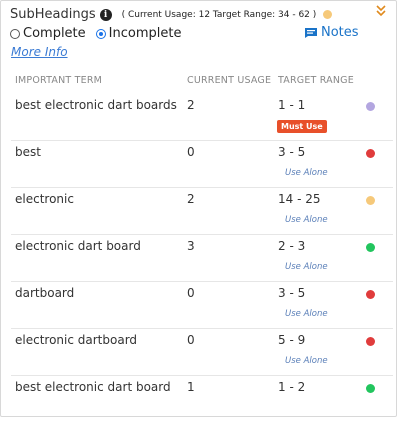 The image size is (400, 422). Describe the element at coordinates (202, 211) in the screenshot. I see `table-row: electronic 2 14 - 25 Use Alone` at that location.